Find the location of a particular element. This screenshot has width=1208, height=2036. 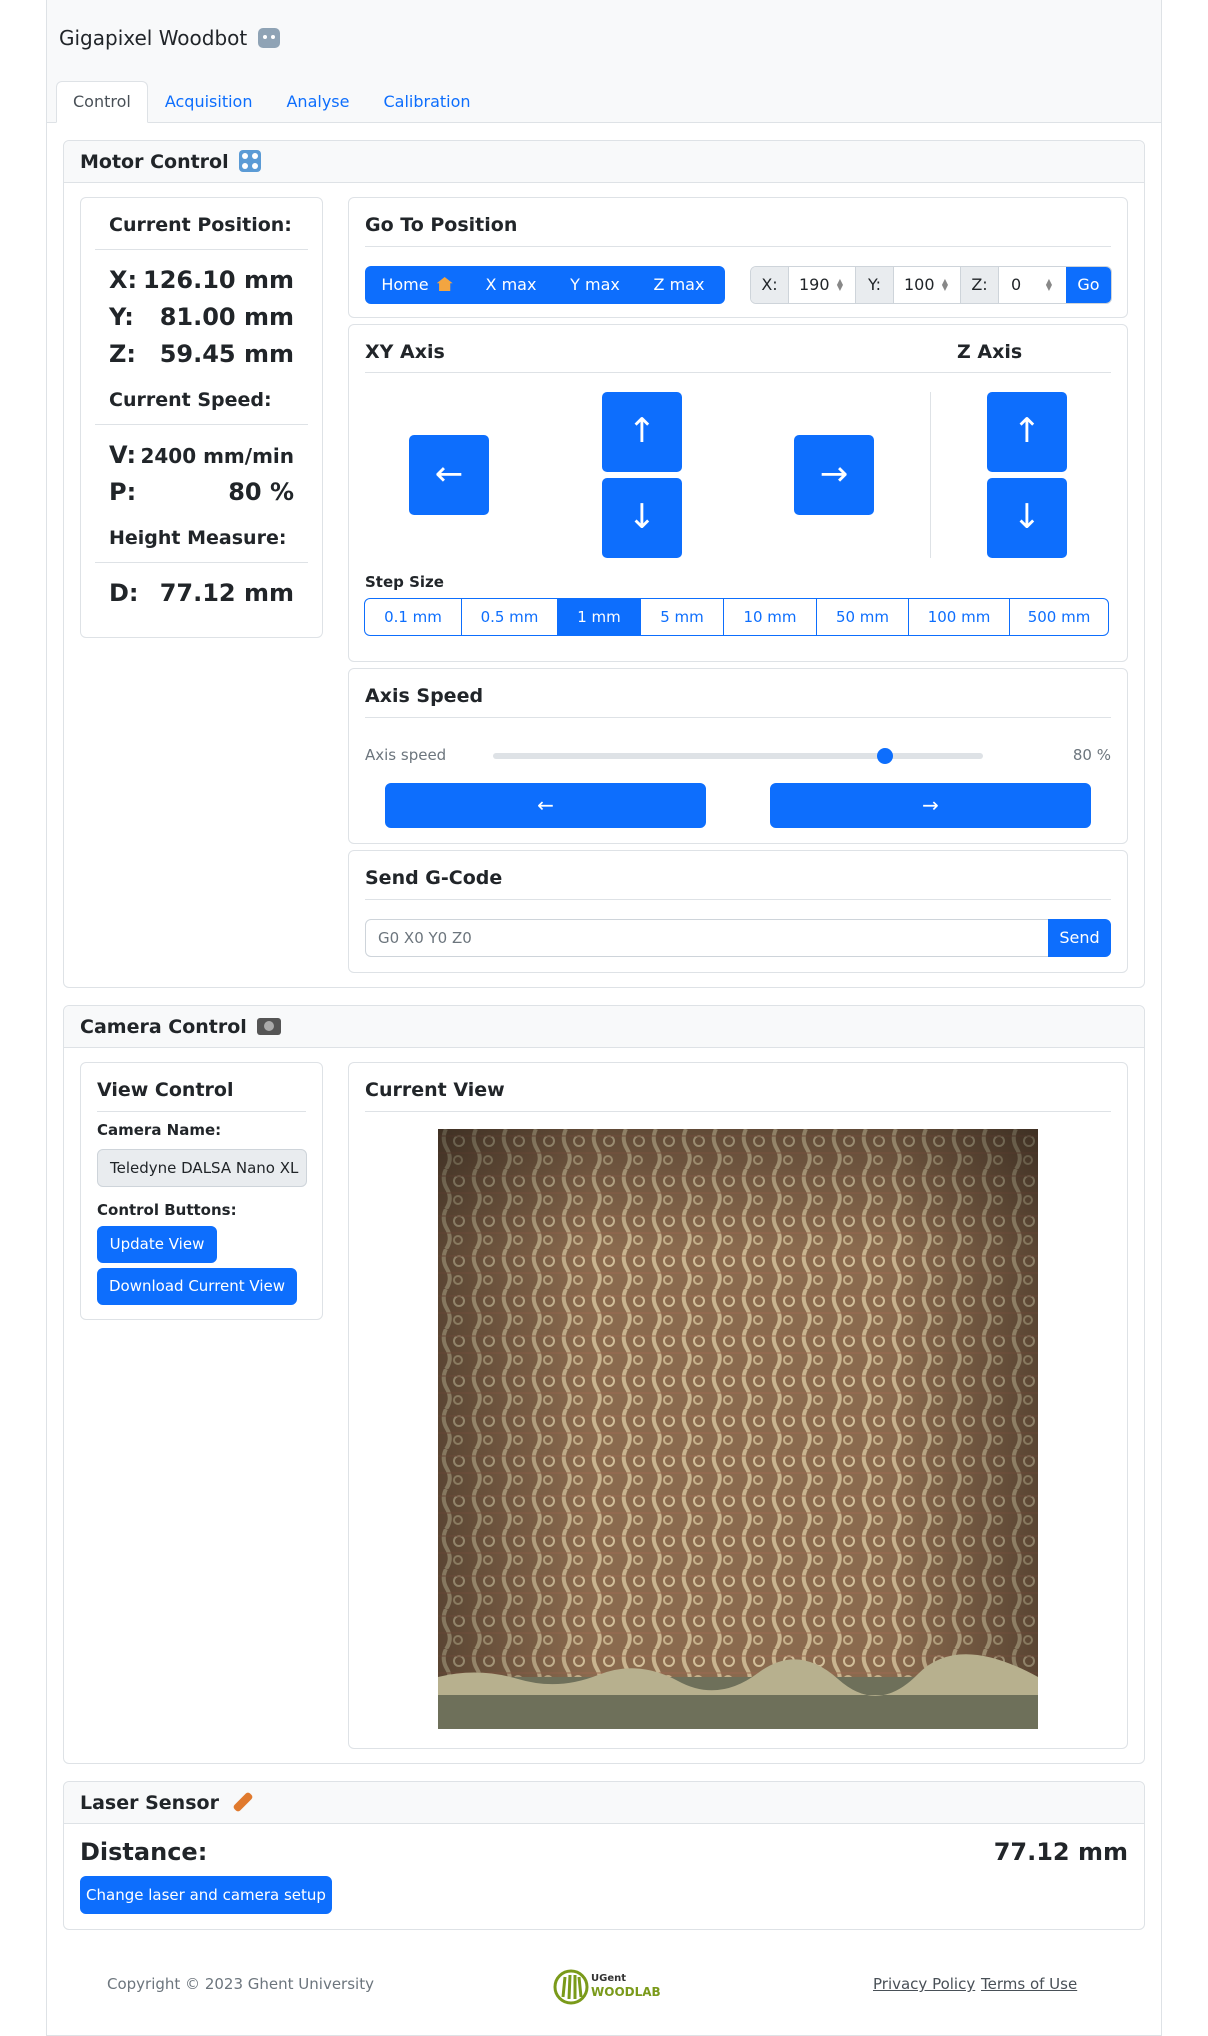

laser-sensor-header: Laser Sensor is located at coordinates (604, 1803).